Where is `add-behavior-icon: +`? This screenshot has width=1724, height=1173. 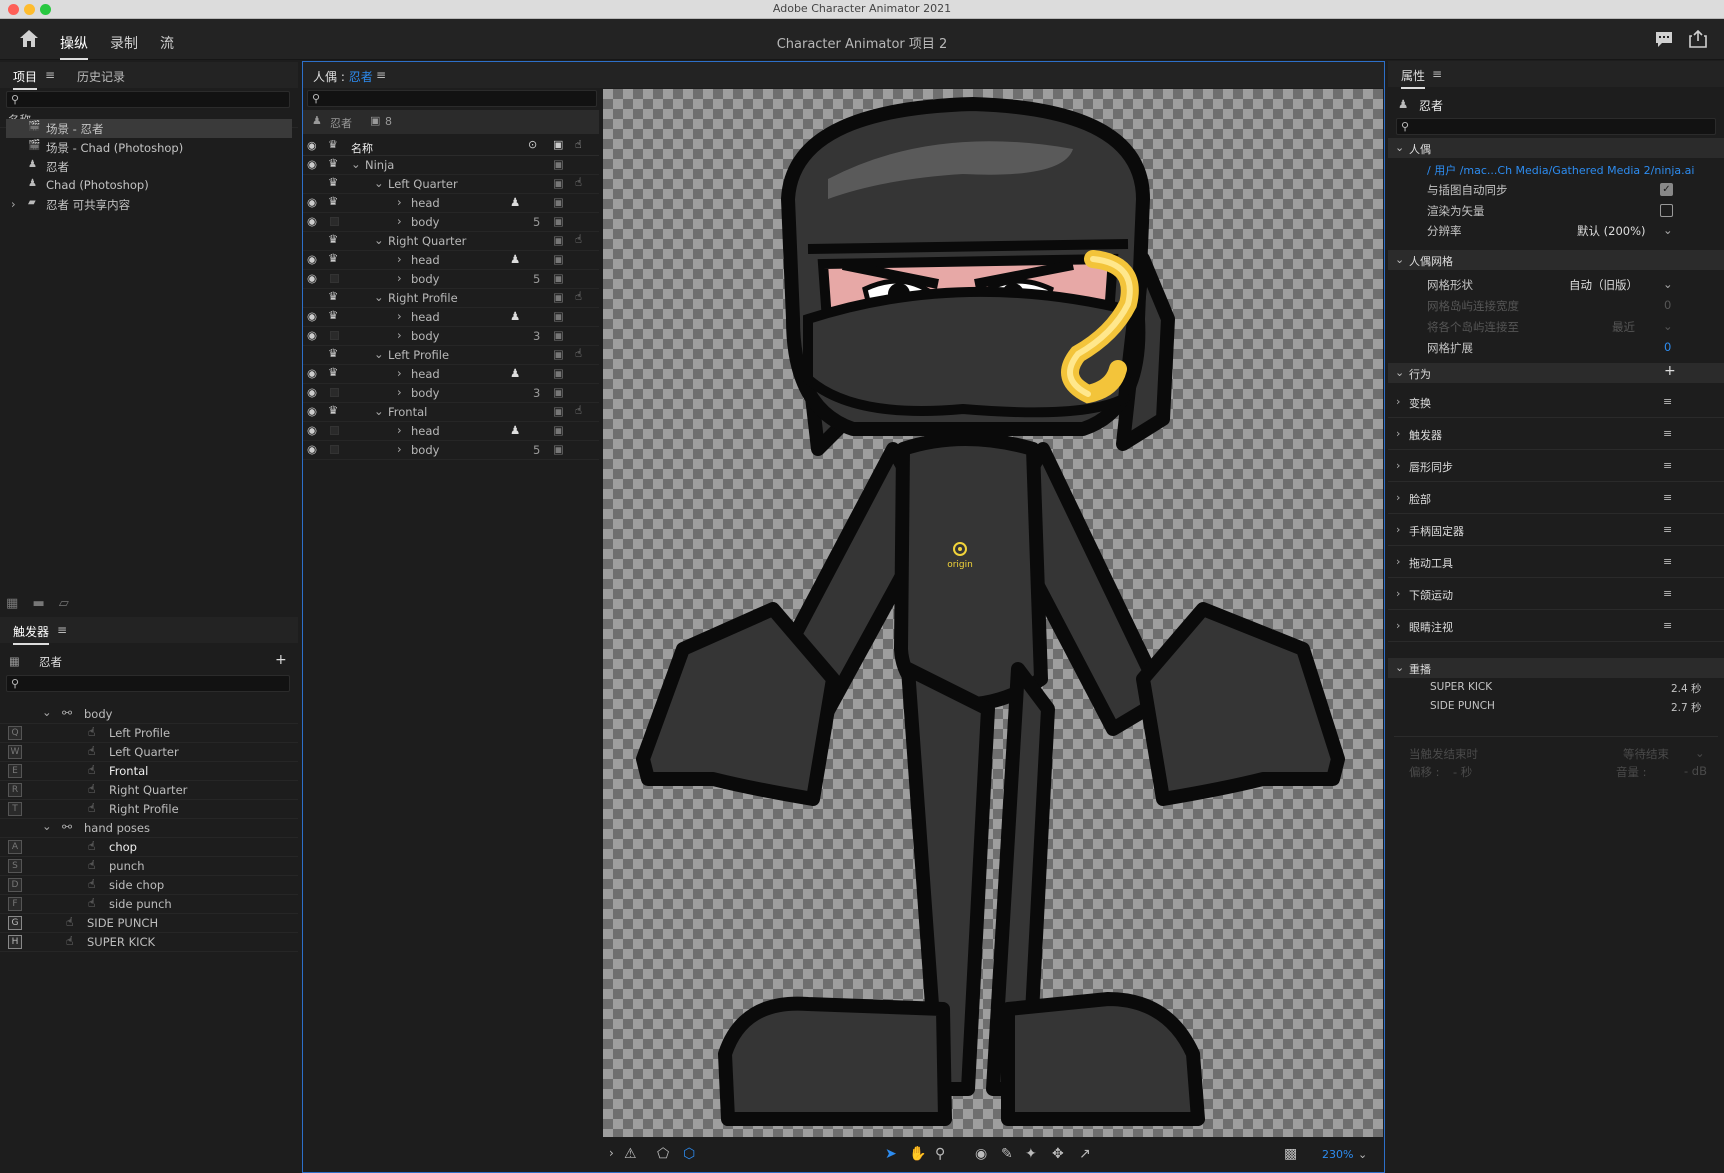 add-behavior-icon: + is located at coordinates (1670, 371).